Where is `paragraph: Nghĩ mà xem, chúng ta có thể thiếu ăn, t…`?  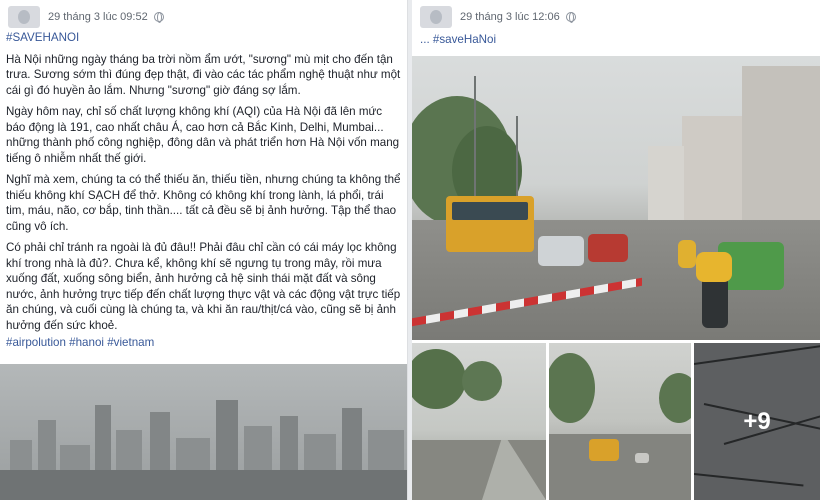
paragraph: Nghĩ mà xem, chúng ta có thể thiếu ăn, t… is located at coordinates (203, 203).